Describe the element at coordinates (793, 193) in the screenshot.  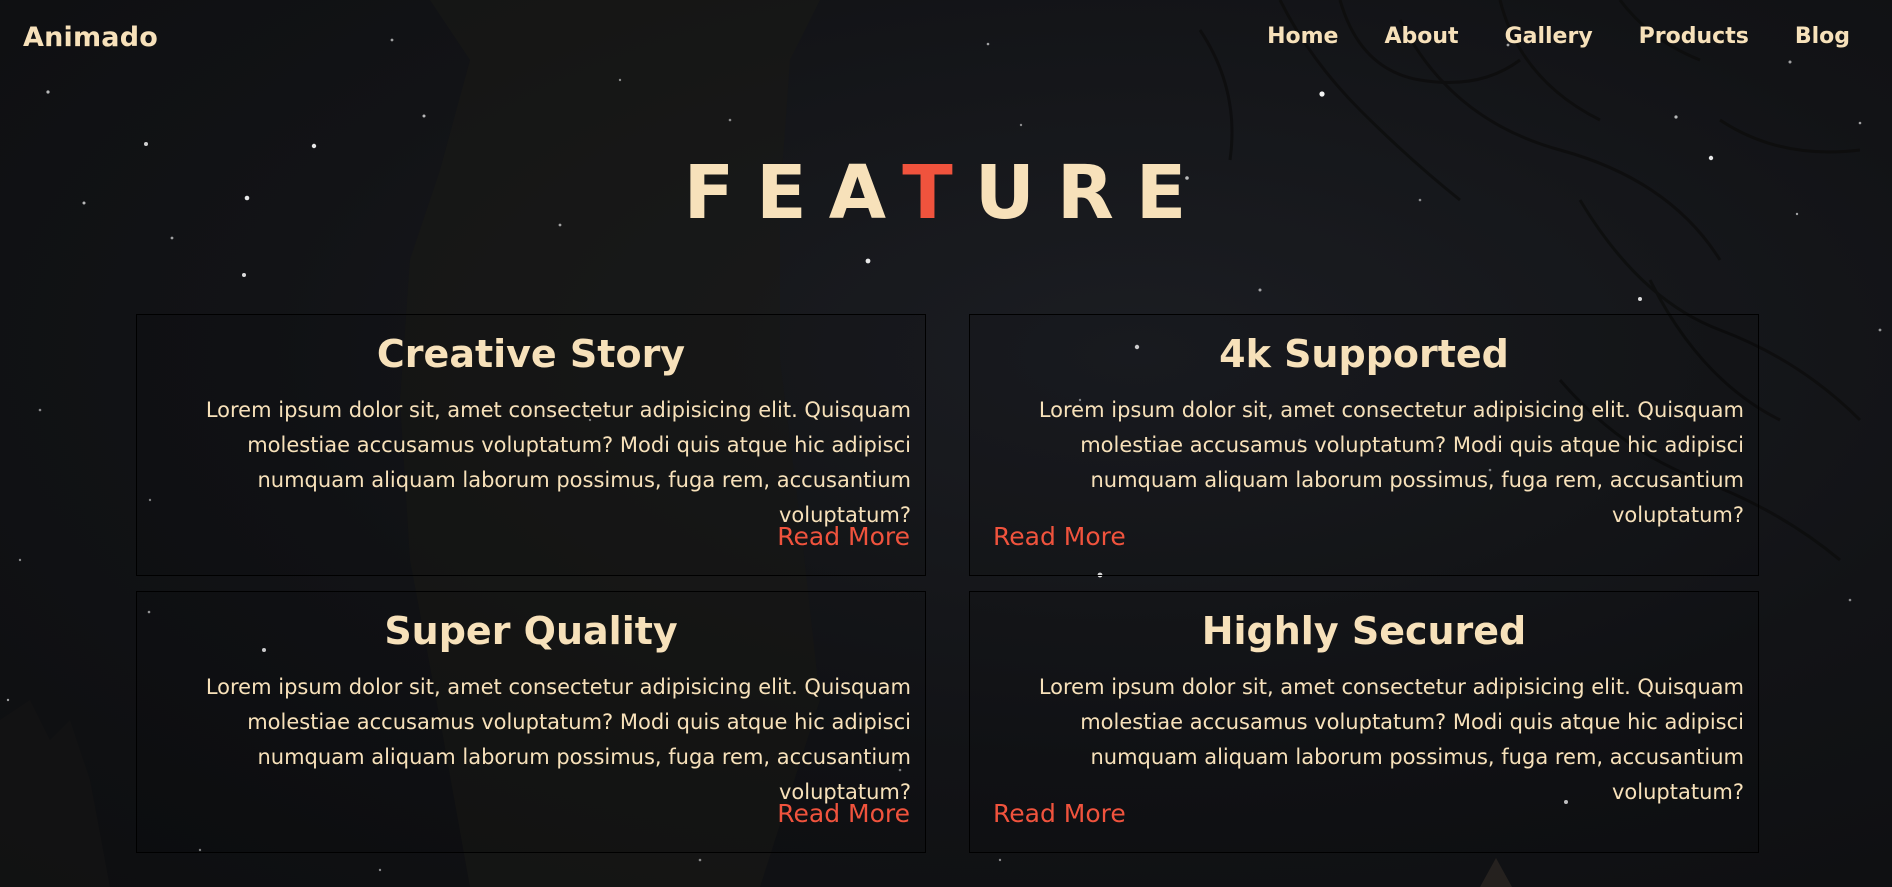
I see `feature-title-start: FEA` at that location.